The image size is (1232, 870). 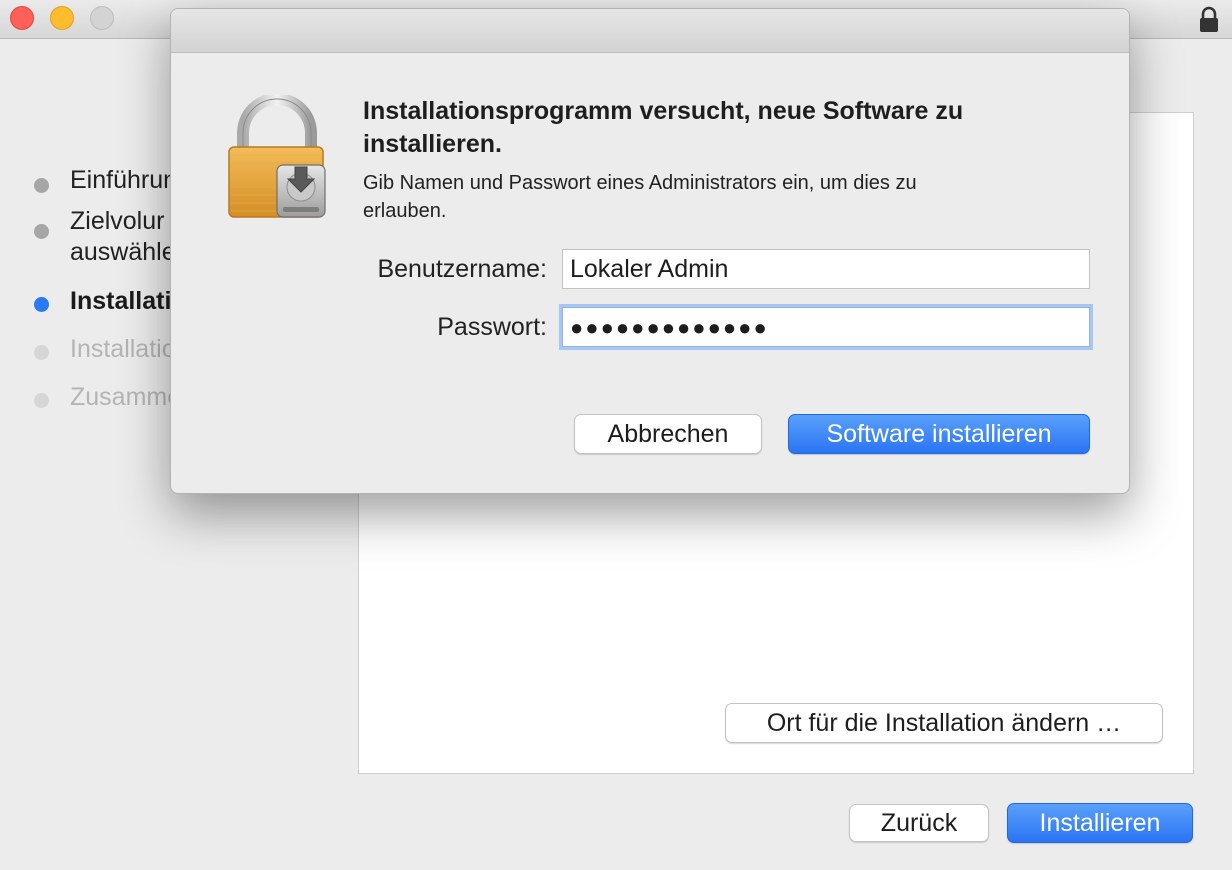 What do you see at coordinates (826, 327) in the screenshot?
I see `password-field: ●●●●●●●●●●●●●` at bounding box center [826, 327].